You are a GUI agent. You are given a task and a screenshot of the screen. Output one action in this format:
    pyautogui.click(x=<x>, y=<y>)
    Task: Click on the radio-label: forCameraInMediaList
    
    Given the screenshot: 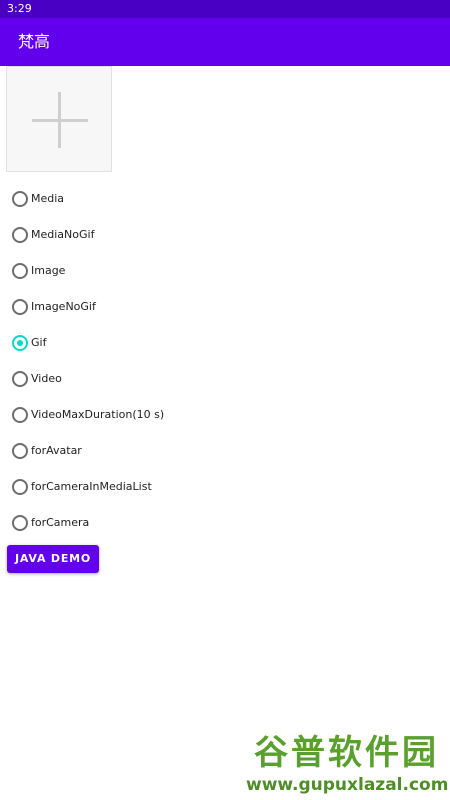 What is the action you would take?
    pyautogui.click(x=91, y=486)
    